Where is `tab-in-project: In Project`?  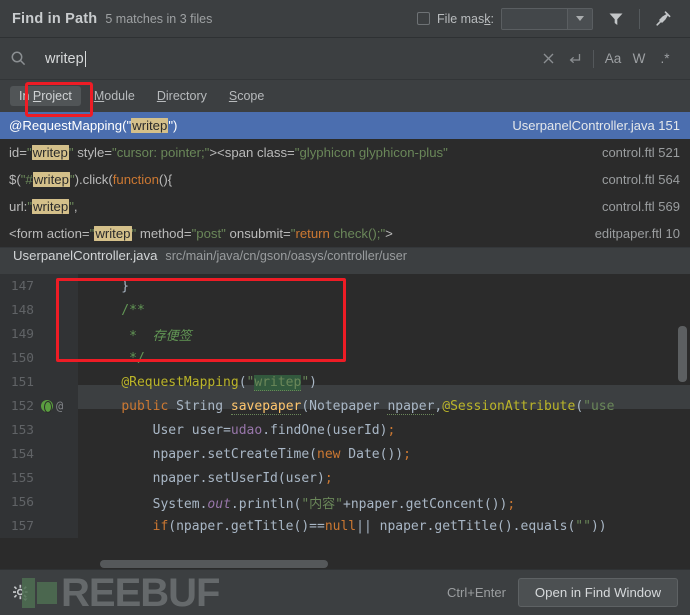 tab-in-project: In Project is located at coordinates (45, 96).